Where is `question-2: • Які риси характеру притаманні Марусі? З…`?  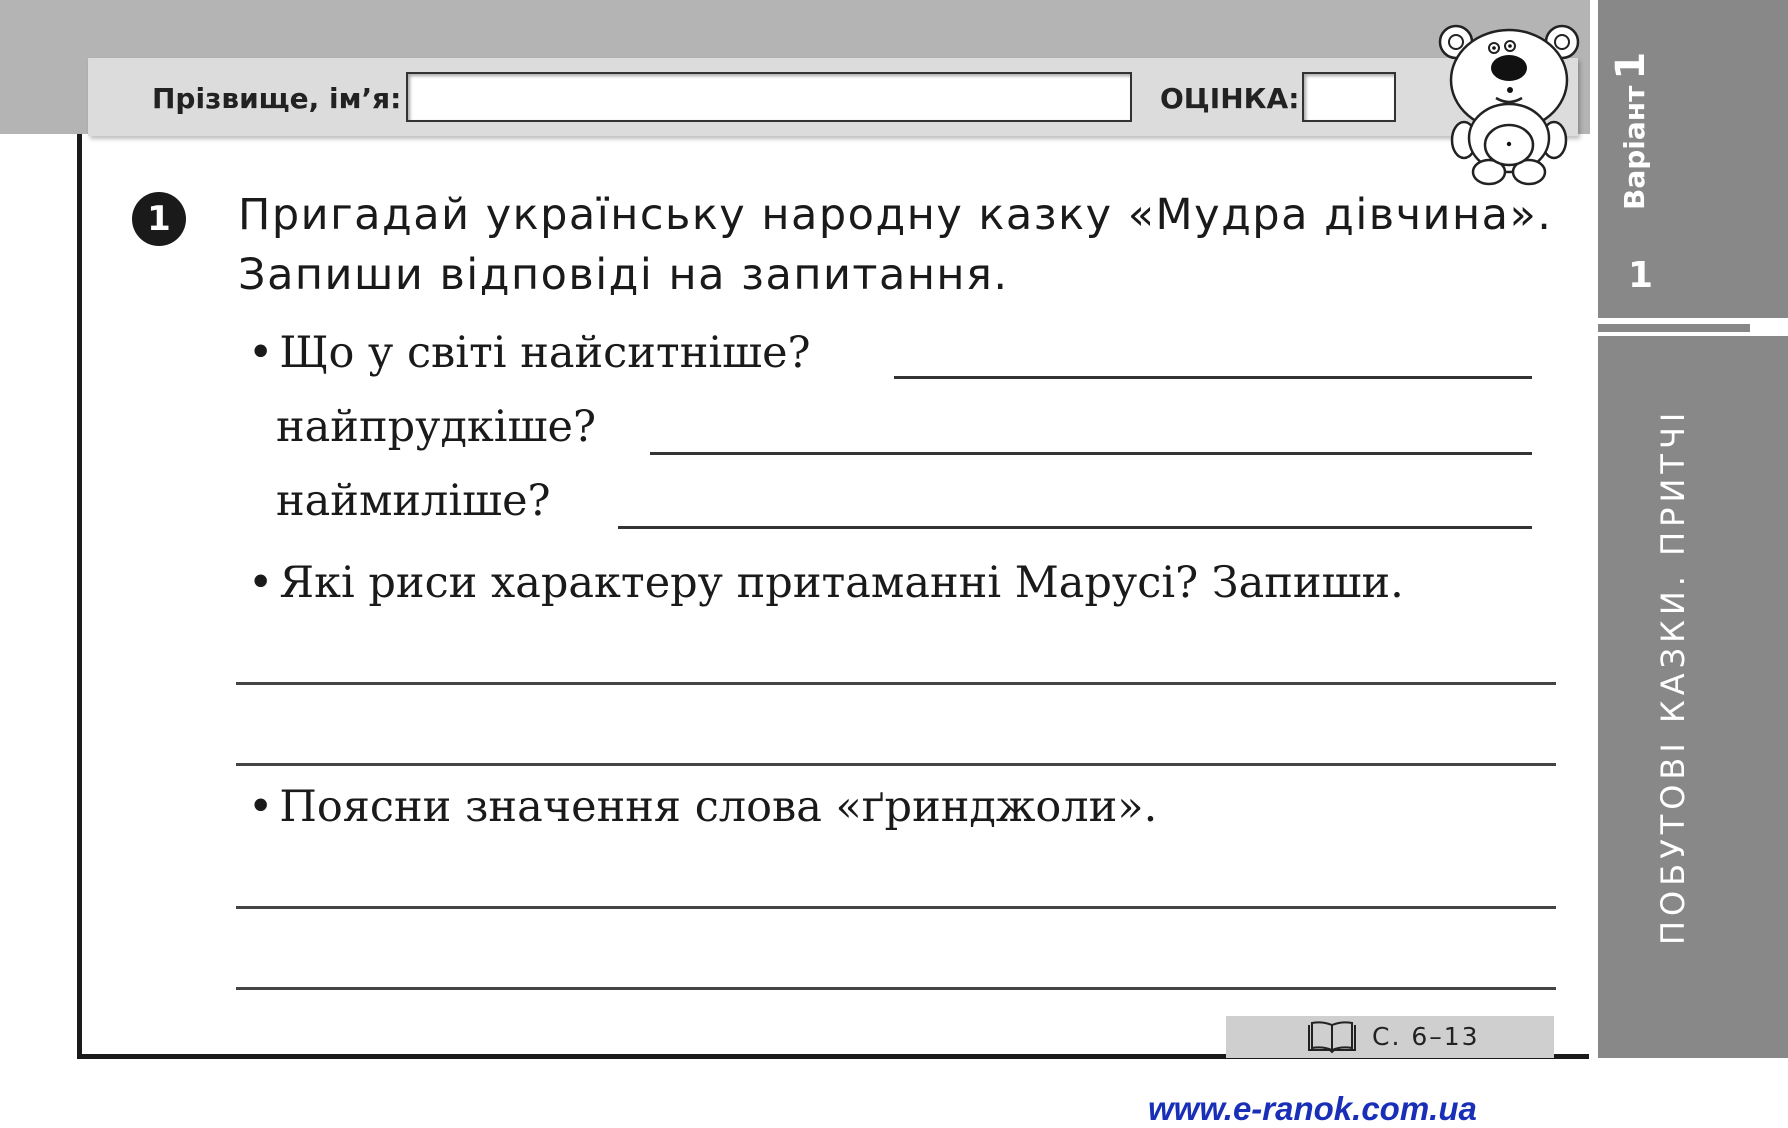
question-2: • Які риси характеру притаманні Марусі? З… is located at coordinates (826, 583).